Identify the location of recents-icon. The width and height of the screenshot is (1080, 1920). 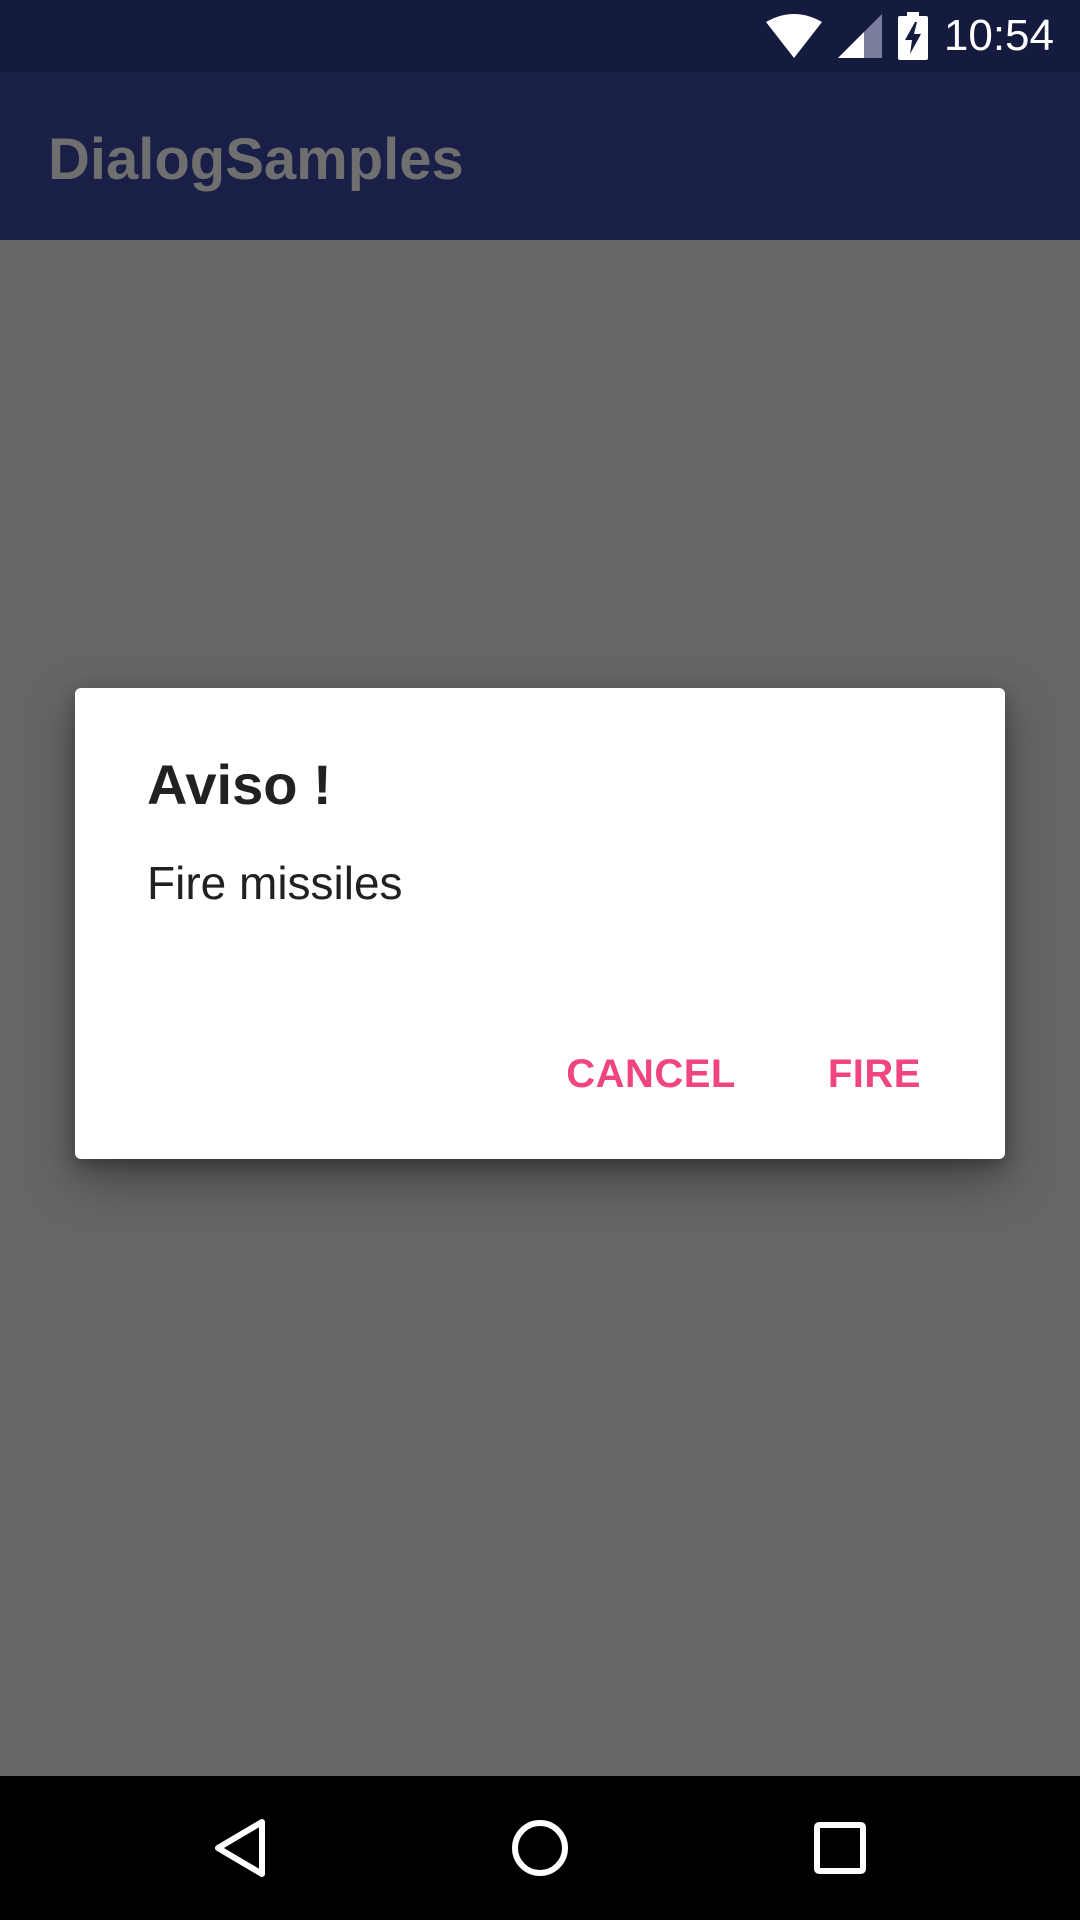
(840, 1848).